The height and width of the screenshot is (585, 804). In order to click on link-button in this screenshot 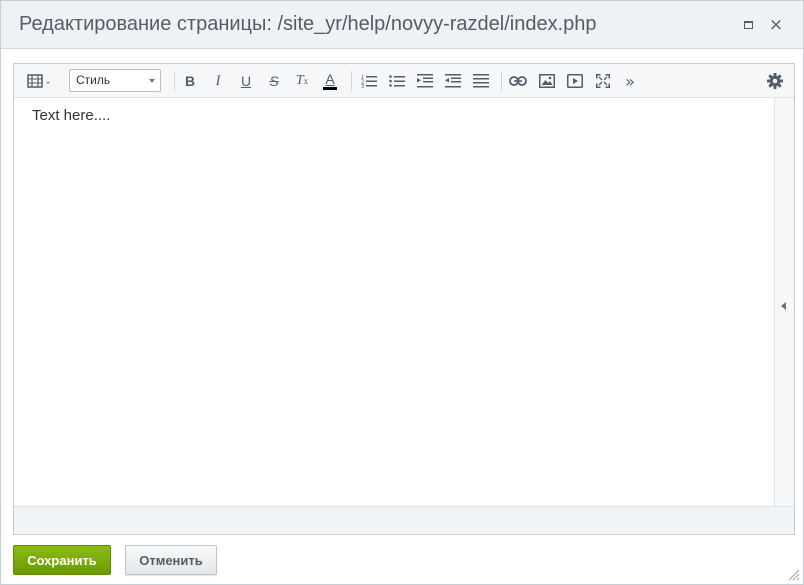, I will do `click(518, 81)`.